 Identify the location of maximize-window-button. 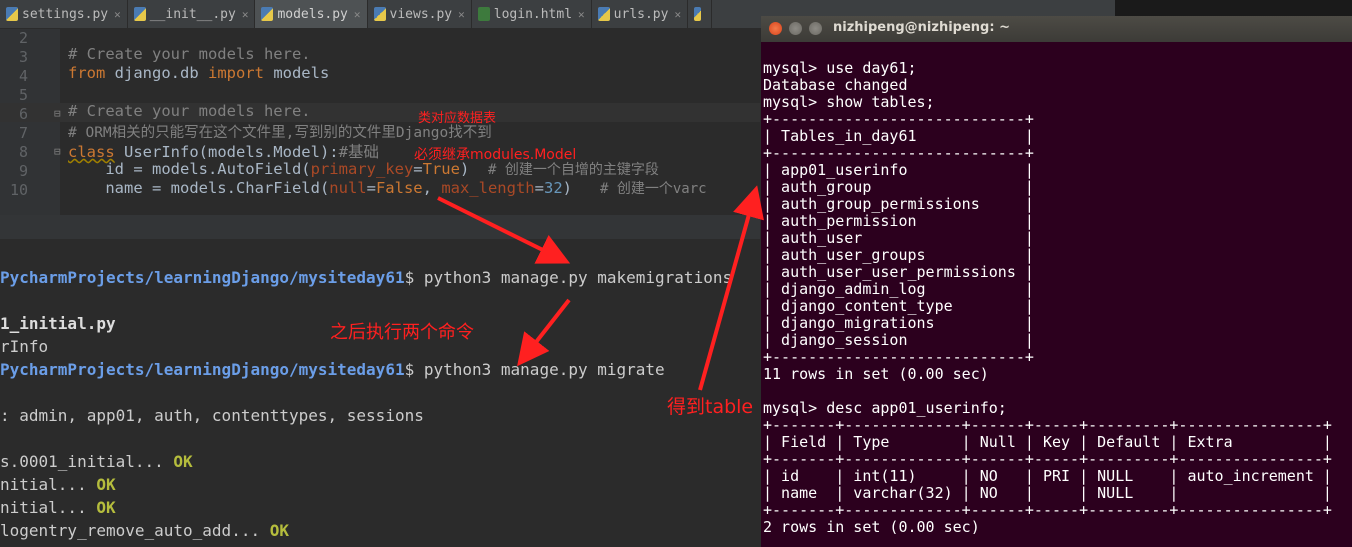
(815, 28).